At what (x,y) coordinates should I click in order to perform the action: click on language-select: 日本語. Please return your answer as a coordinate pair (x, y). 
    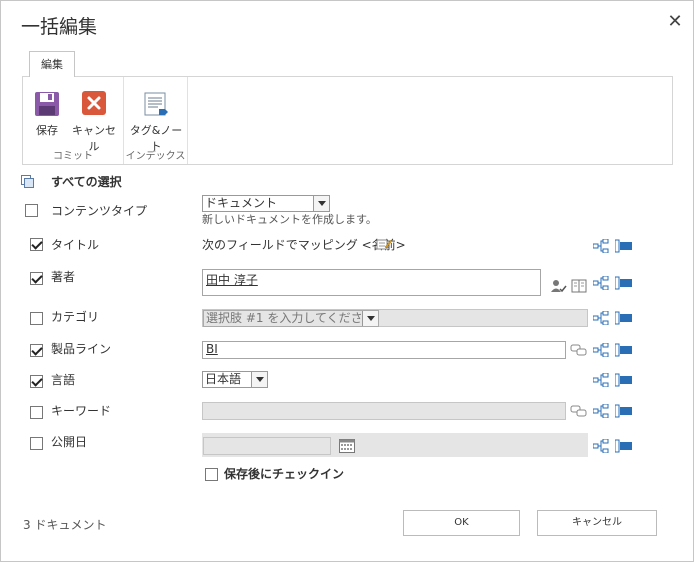
    Looking at the image, I should click on (235, 379).